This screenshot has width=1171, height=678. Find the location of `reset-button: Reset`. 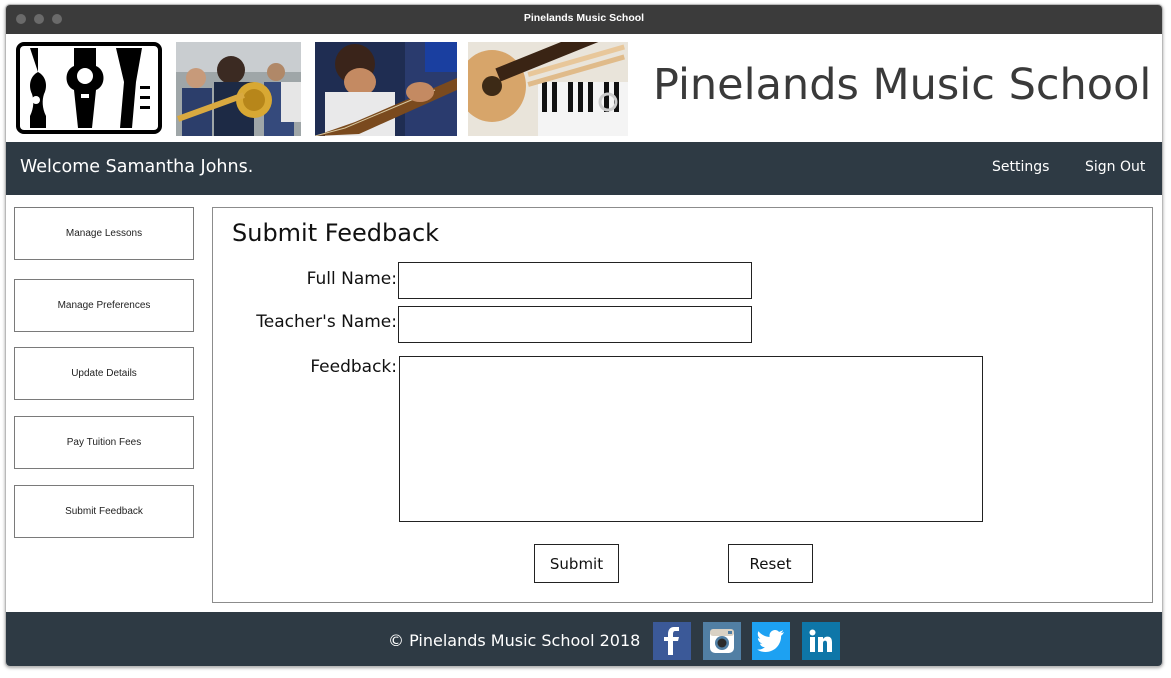

reset-button: Reset is located at coordinates (770, 563).